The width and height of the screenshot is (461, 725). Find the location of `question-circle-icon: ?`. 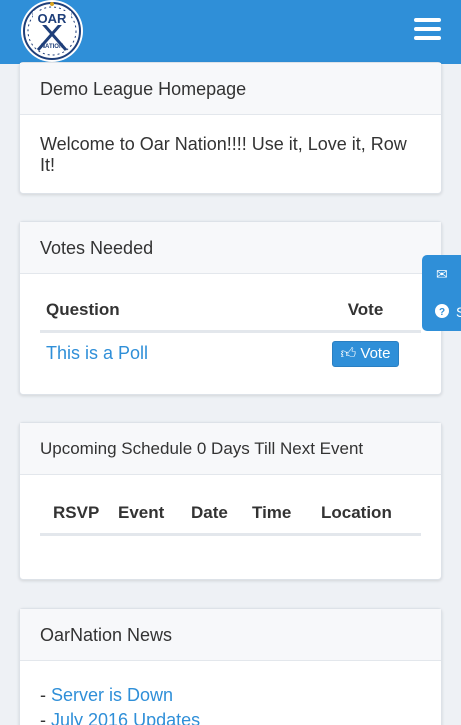

question-circle-icon: ? is located at coordinates (442, 312).